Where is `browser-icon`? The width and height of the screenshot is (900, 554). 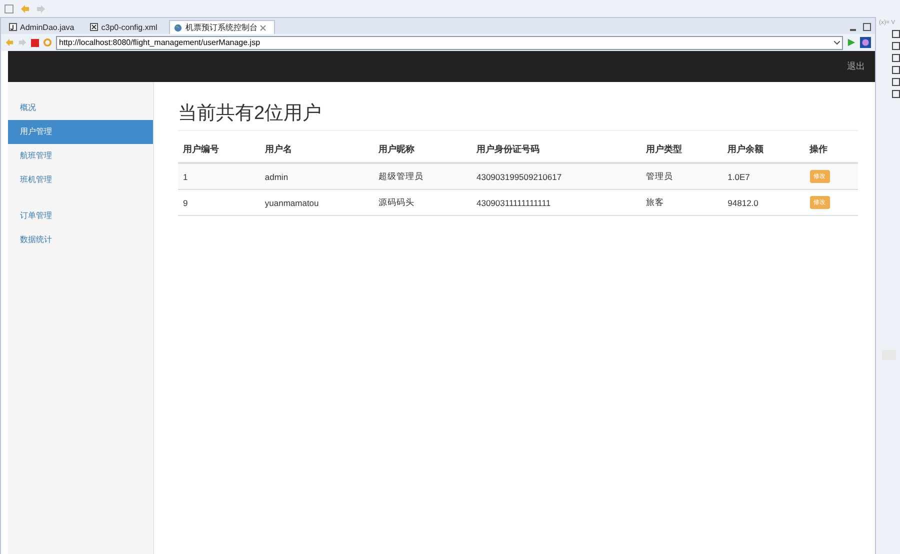
browser-icon is located at coordinates (865, 42).